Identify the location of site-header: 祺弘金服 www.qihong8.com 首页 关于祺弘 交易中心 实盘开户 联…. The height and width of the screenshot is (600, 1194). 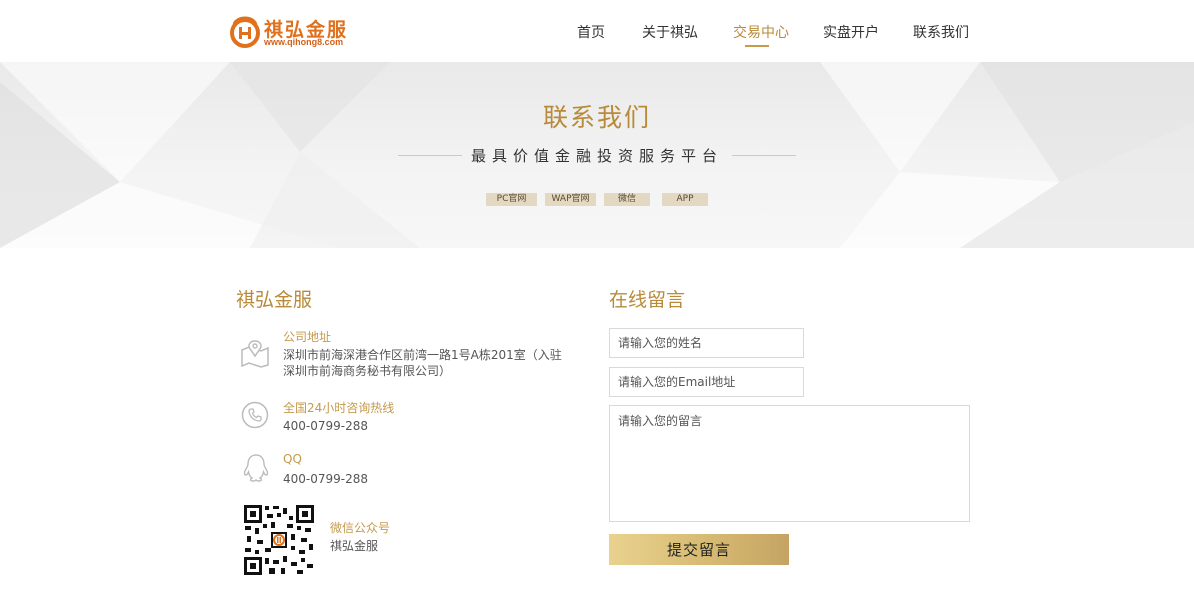
(597, 31).